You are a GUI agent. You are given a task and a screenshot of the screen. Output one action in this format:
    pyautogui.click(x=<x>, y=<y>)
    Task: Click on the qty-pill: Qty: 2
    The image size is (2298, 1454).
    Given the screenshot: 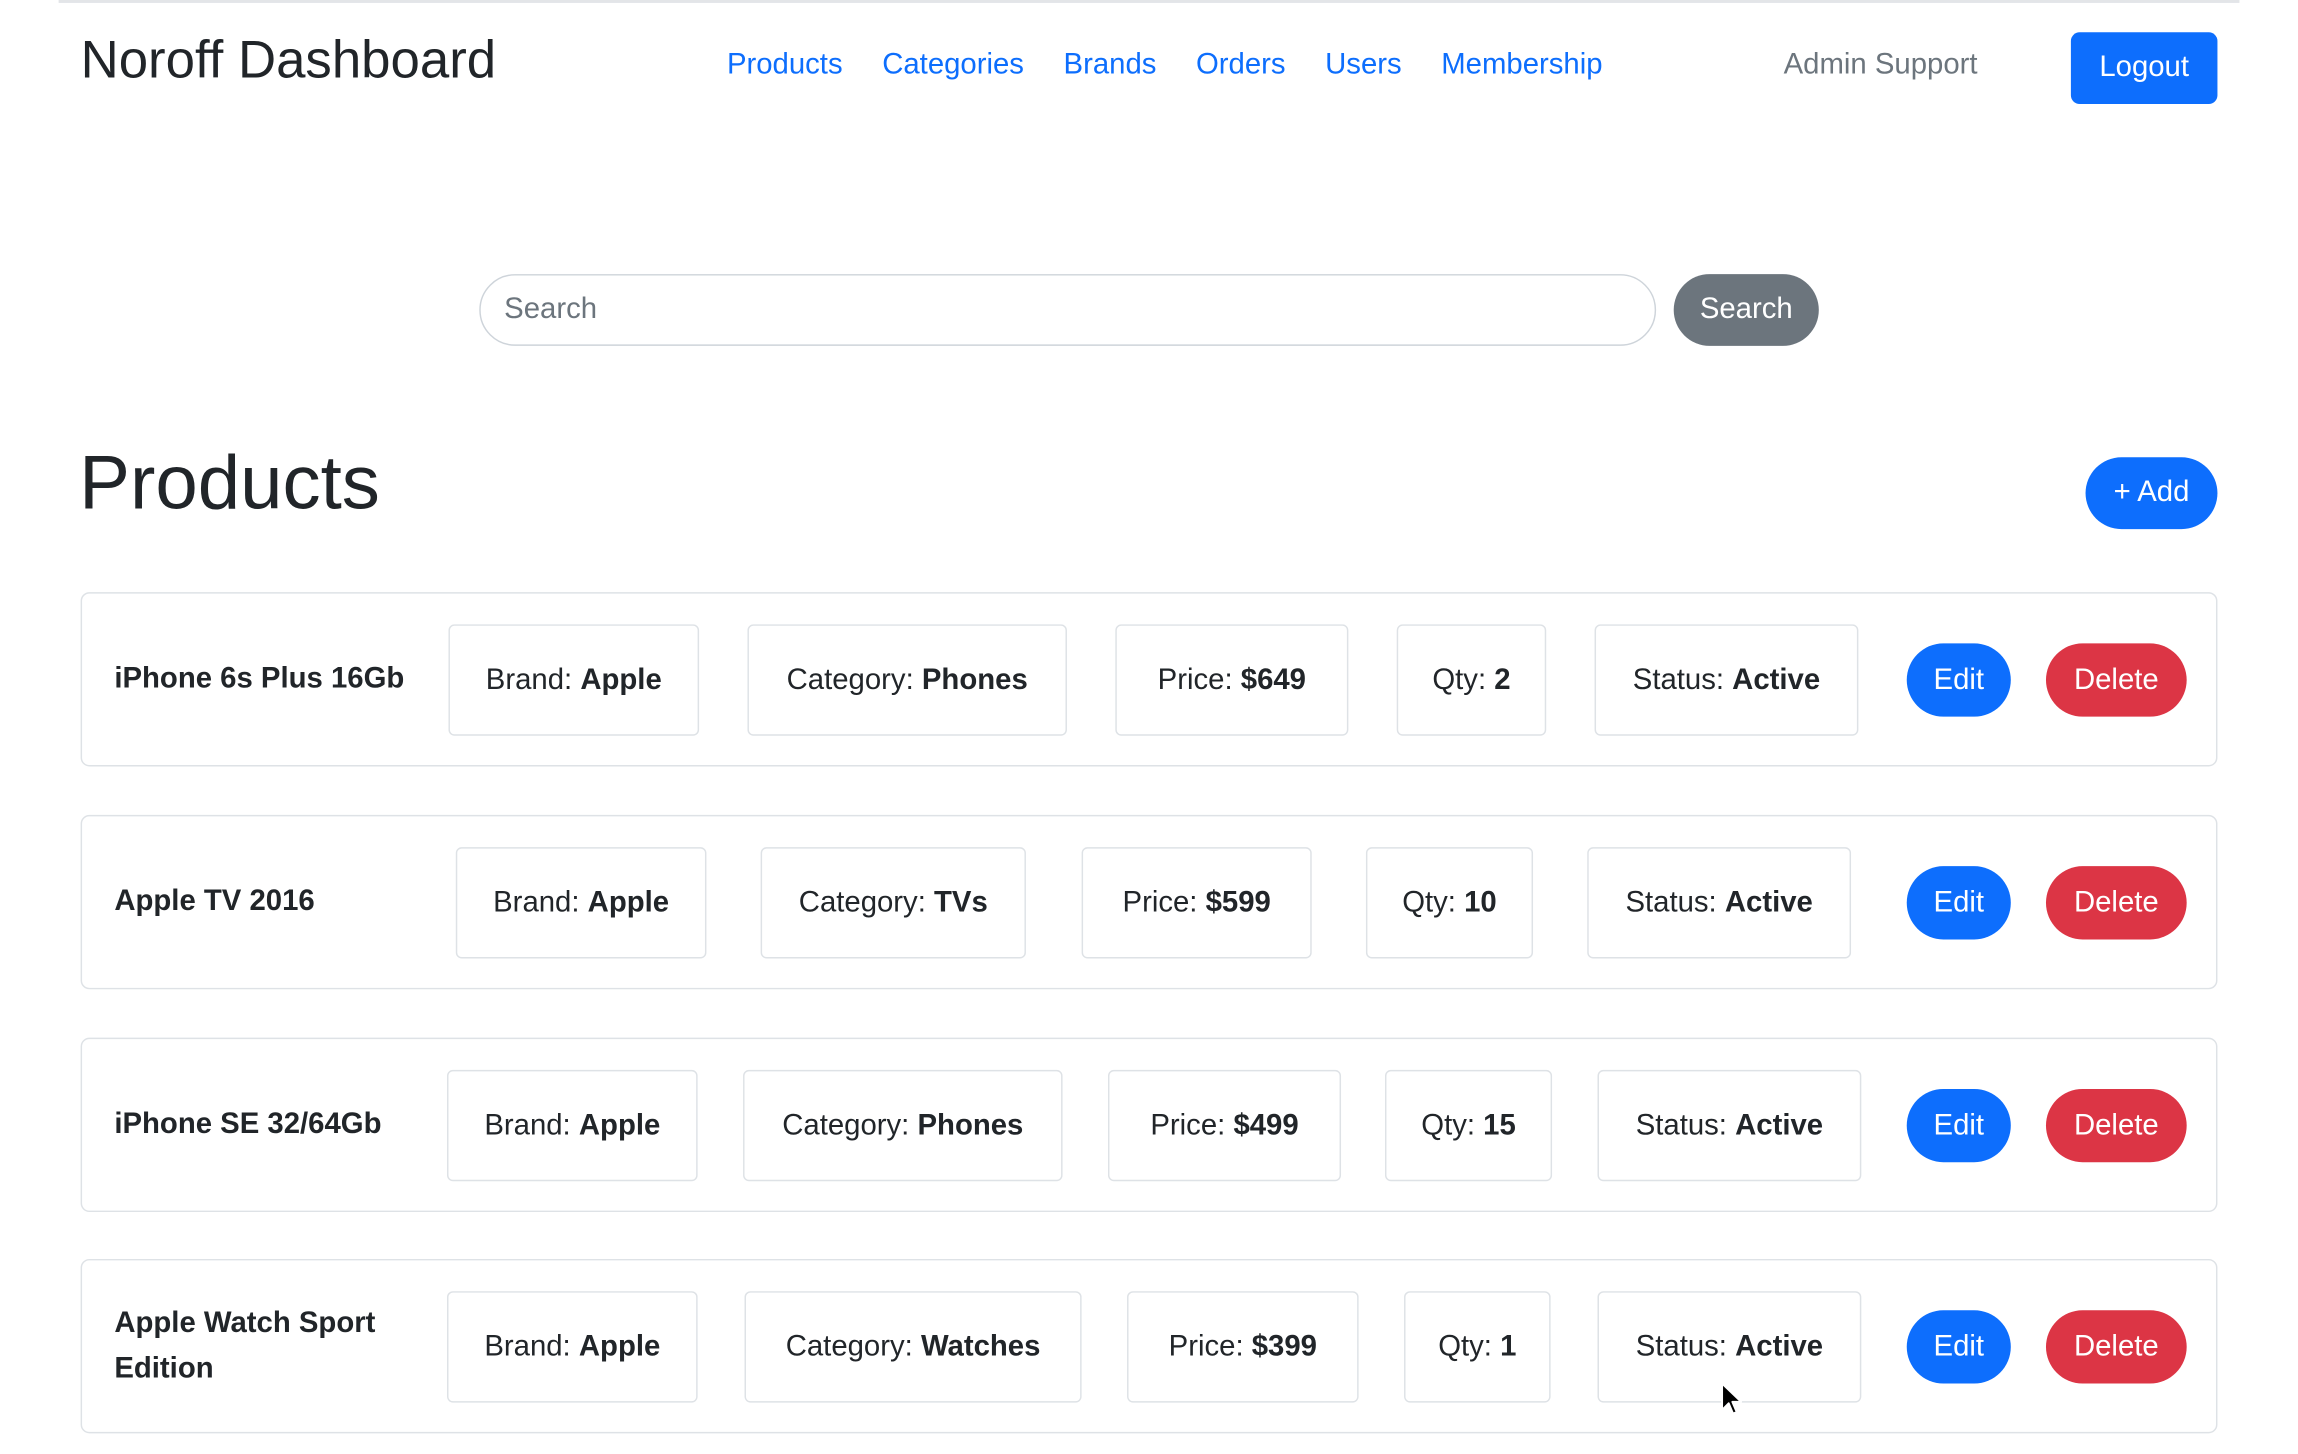 What is the action you would take?
    pyautogui.click(x=1471, y=680)
    